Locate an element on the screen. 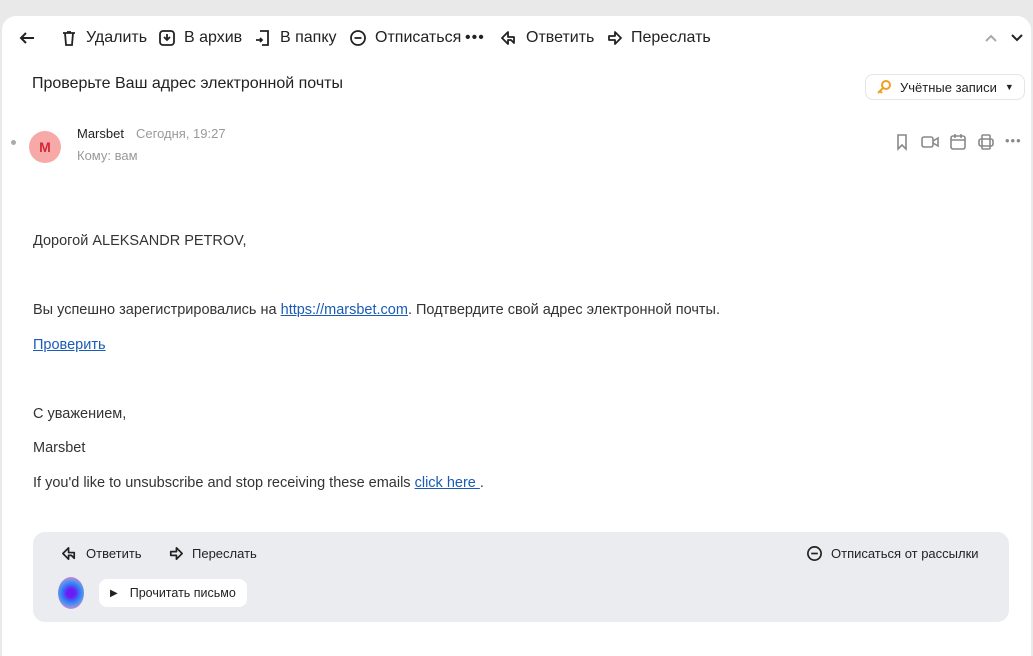 Image resolution: width=1033 pixels, height=656 pixels. folder-label: В папку is located at coordinates (308, 37).